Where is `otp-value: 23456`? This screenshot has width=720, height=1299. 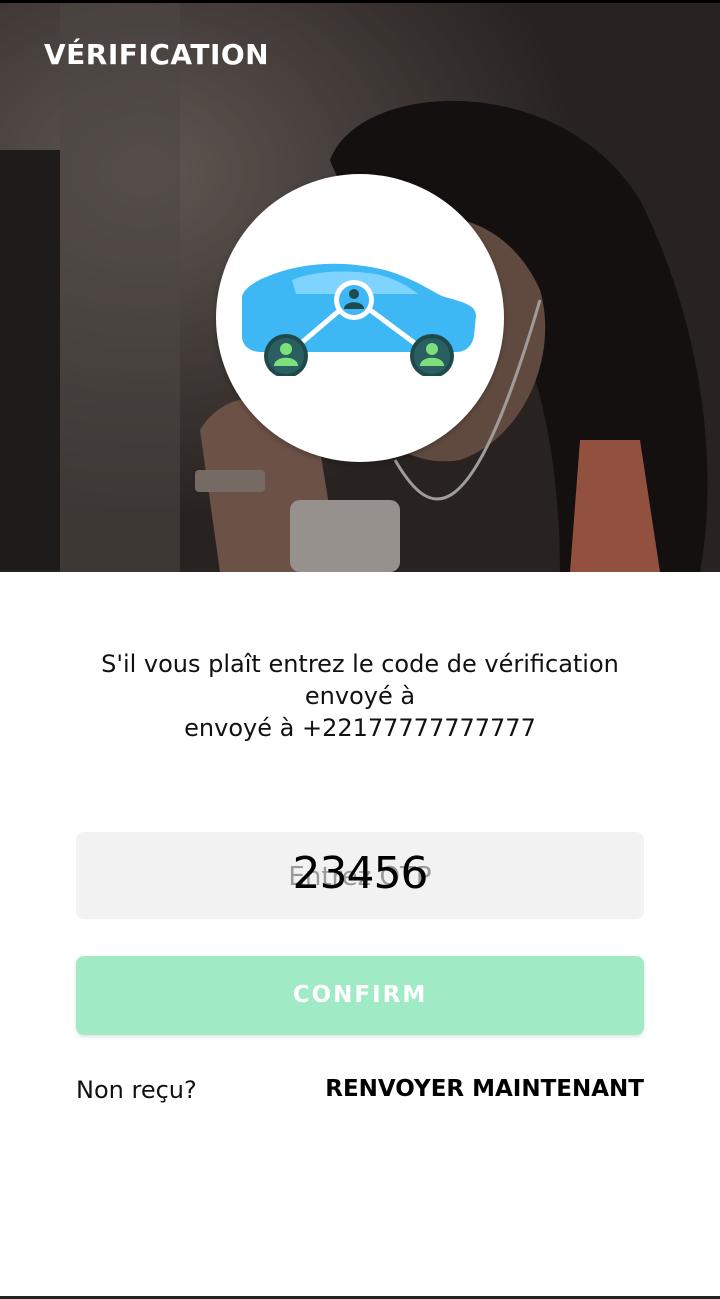
otp-value: 23456 is located at coordinates (360, 873).